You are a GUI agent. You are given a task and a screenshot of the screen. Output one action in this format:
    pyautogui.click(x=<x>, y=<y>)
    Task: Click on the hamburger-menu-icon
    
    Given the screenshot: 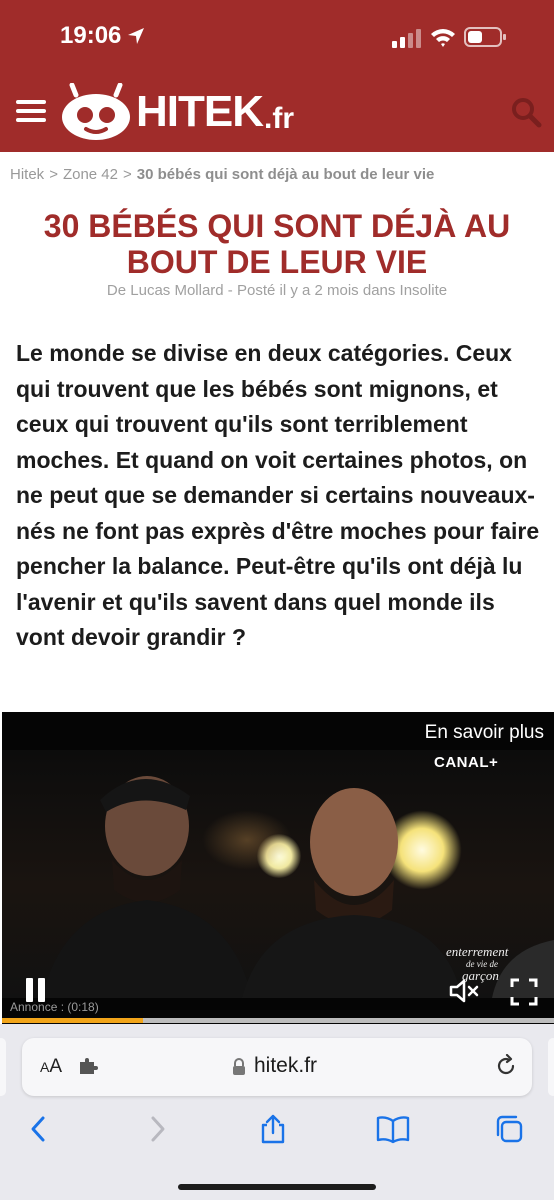 What is the action you would take?
    pyautogui.click(x=31, y=112)
    